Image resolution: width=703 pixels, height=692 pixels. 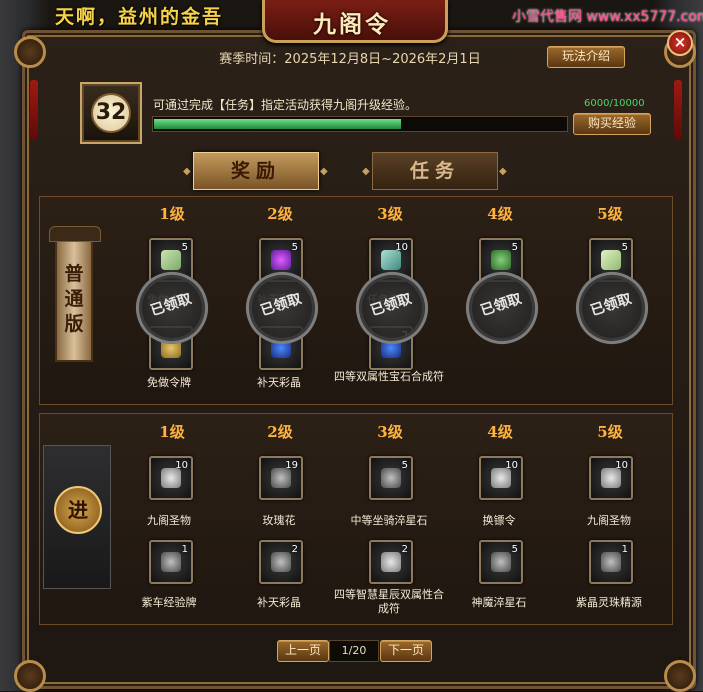 What do you see at coordinates (614, 103) in the screenshot?
I see `exp-text: 6000/10000` at bounding box center [614, 103].